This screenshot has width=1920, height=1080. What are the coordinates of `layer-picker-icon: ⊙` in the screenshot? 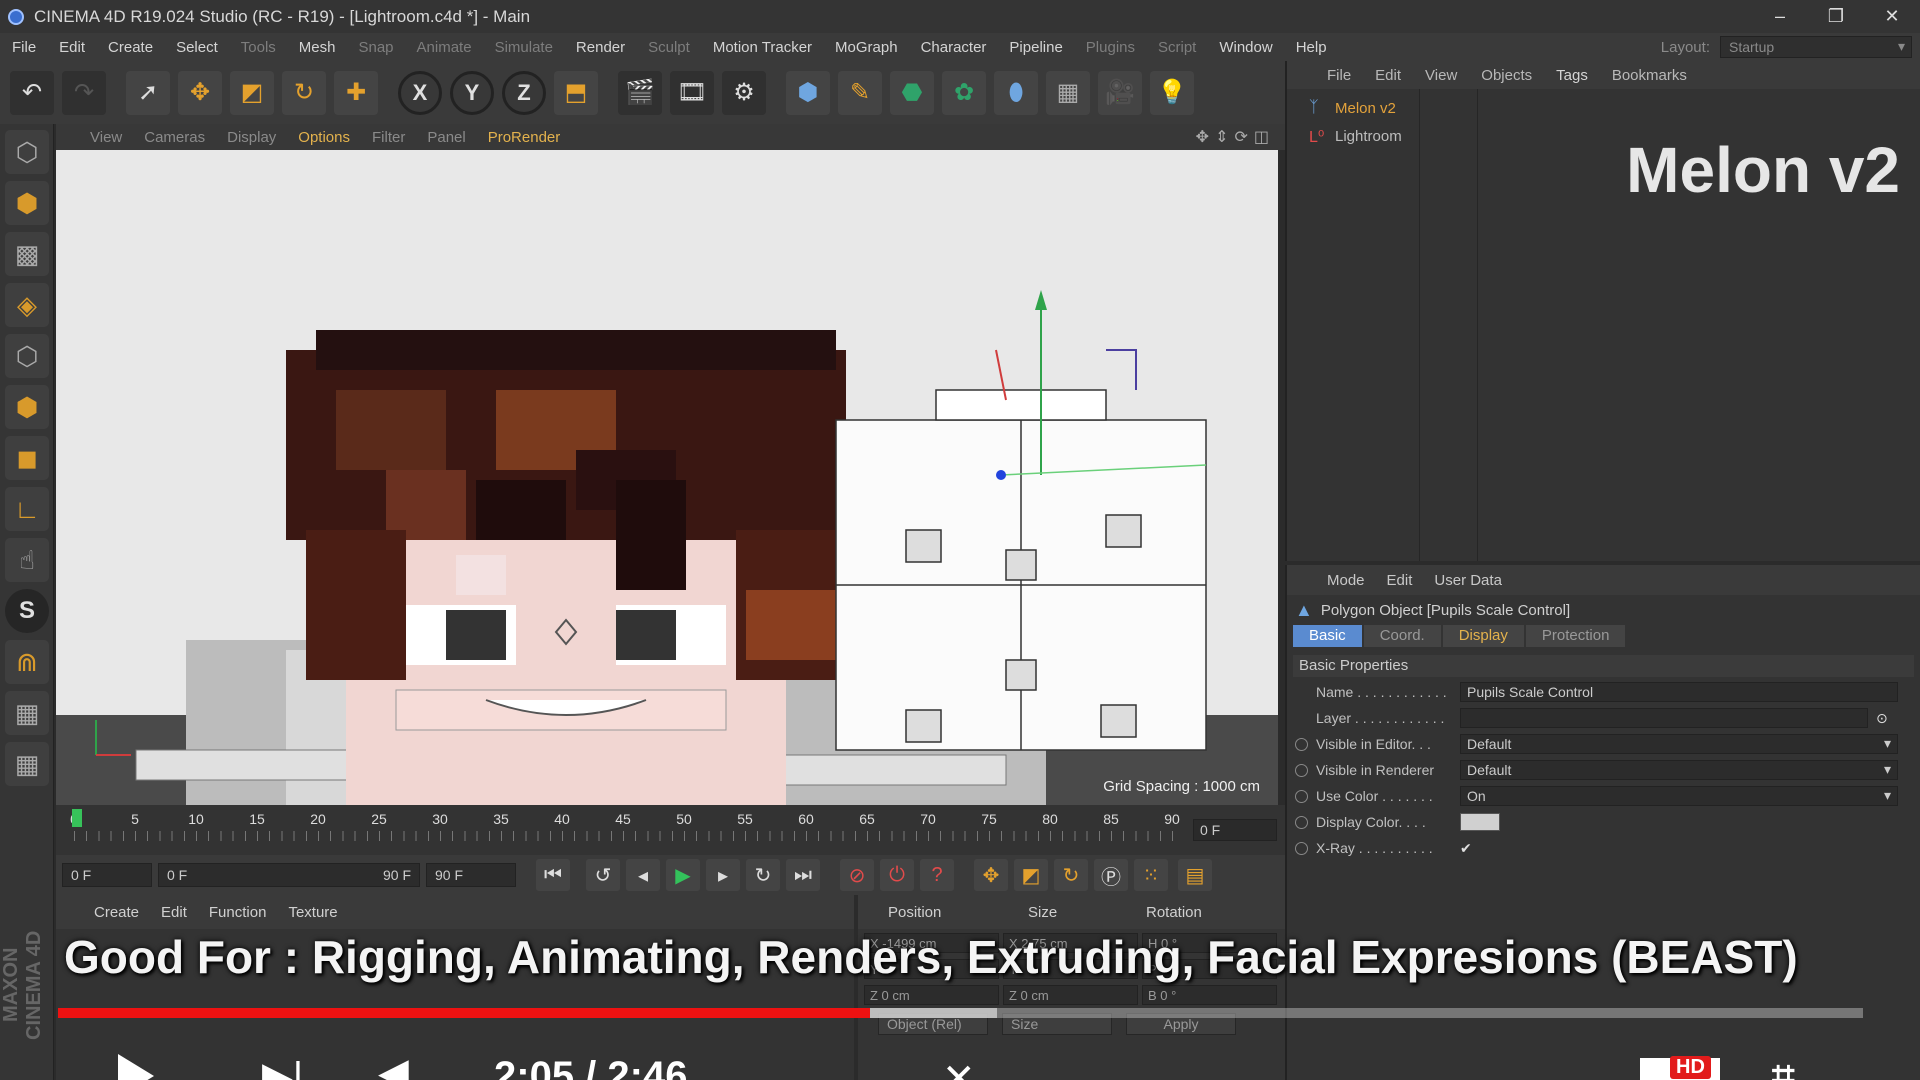 It's located at (1882, 718).